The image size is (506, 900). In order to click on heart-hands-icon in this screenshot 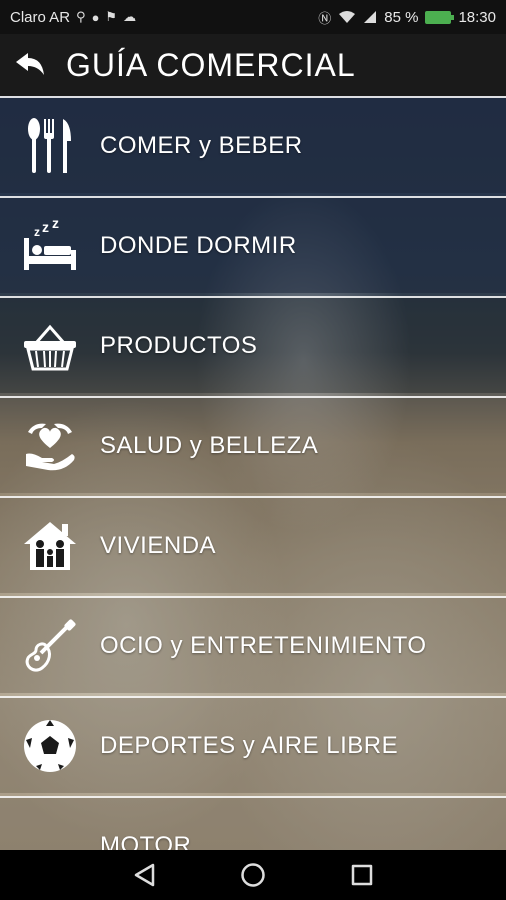, I will do `click(50, 446)`.